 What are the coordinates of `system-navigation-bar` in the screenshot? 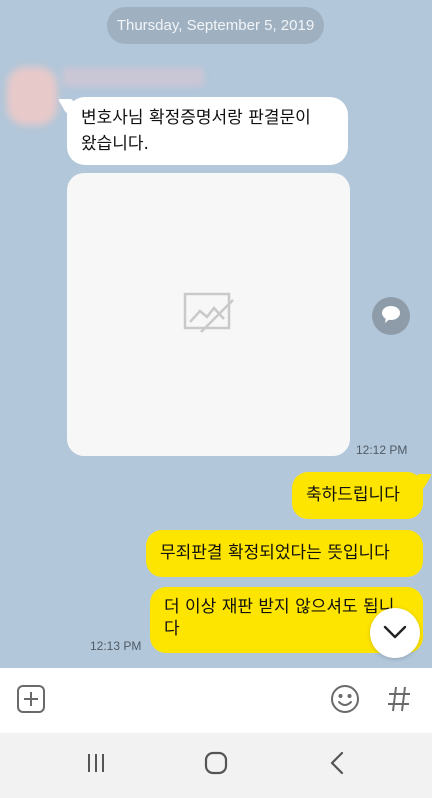 It's located at (216, 765).